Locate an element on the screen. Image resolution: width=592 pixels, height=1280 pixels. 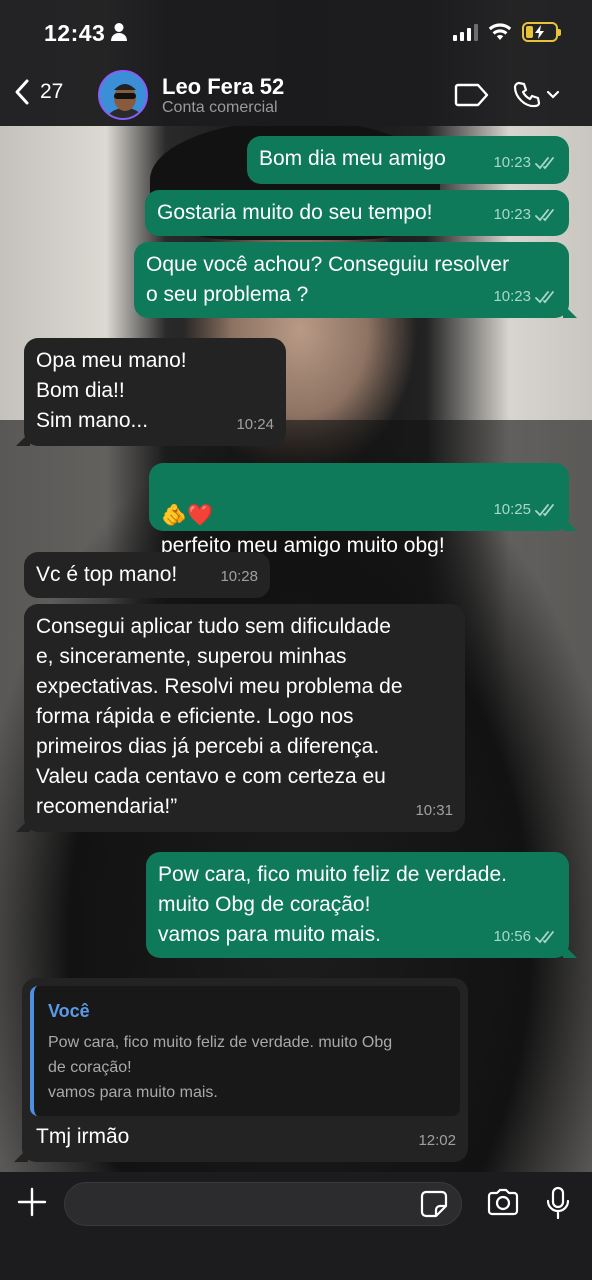
microphone-button is located at coordinates (558, 1205).